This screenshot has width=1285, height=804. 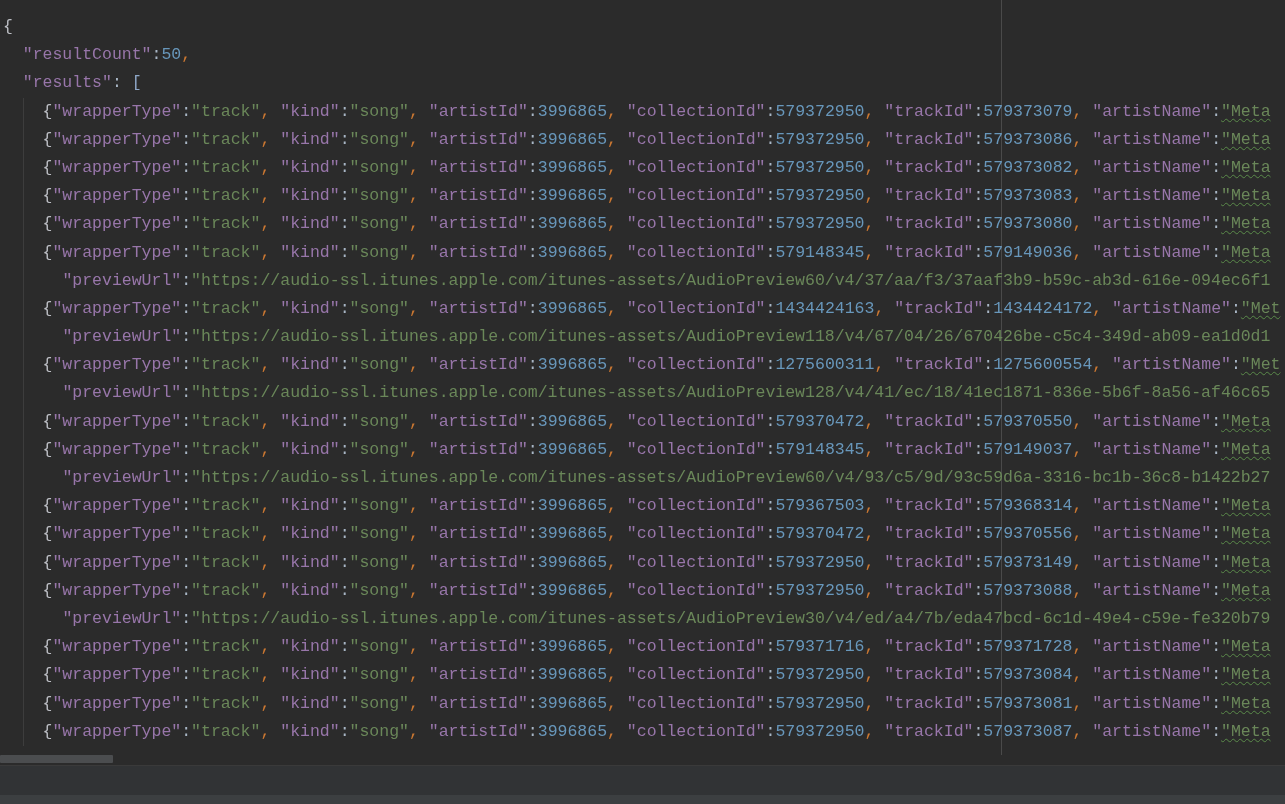 What do you see at coordinates (56, 759) in the screenshot?
I see `scrollbar-thumb` at bounding box center [56, 759].